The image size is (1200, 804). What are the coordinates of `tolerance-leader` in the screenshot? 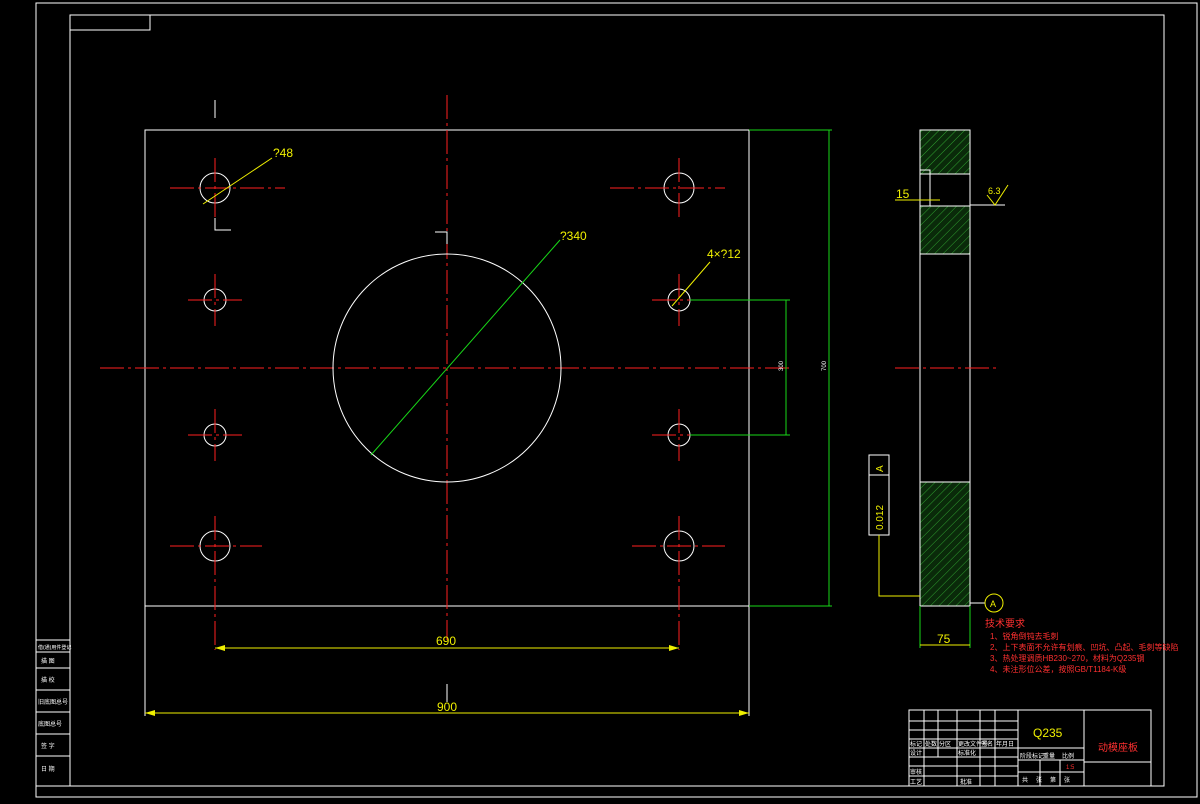 It's located at (899, 566).